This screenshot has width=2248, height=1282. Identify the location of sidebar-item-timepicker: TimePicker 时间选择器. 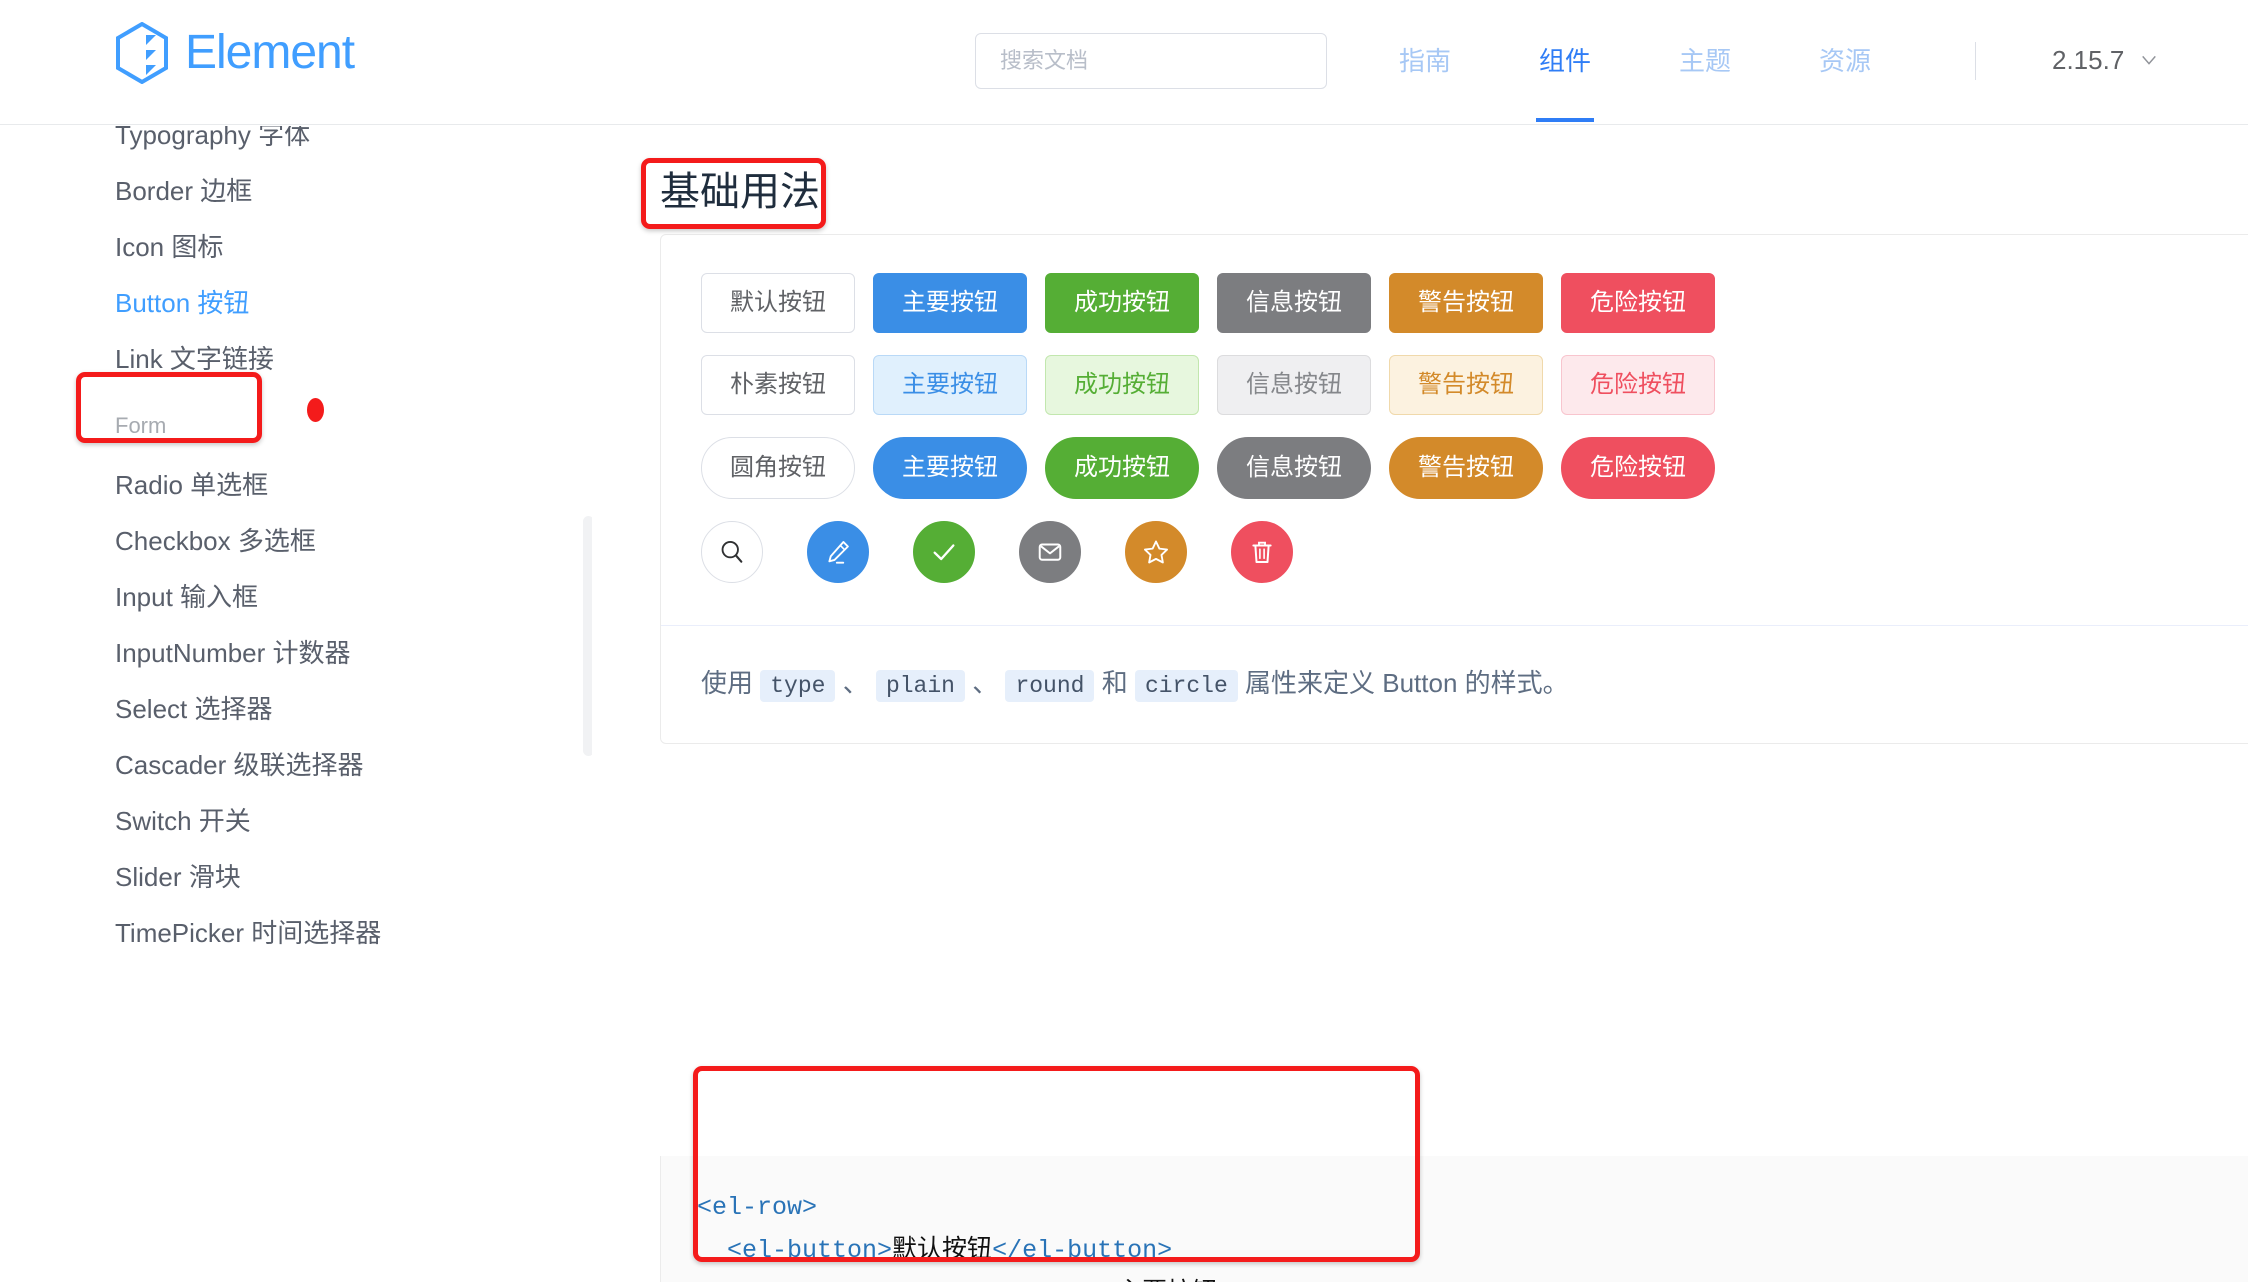
(248, 933).